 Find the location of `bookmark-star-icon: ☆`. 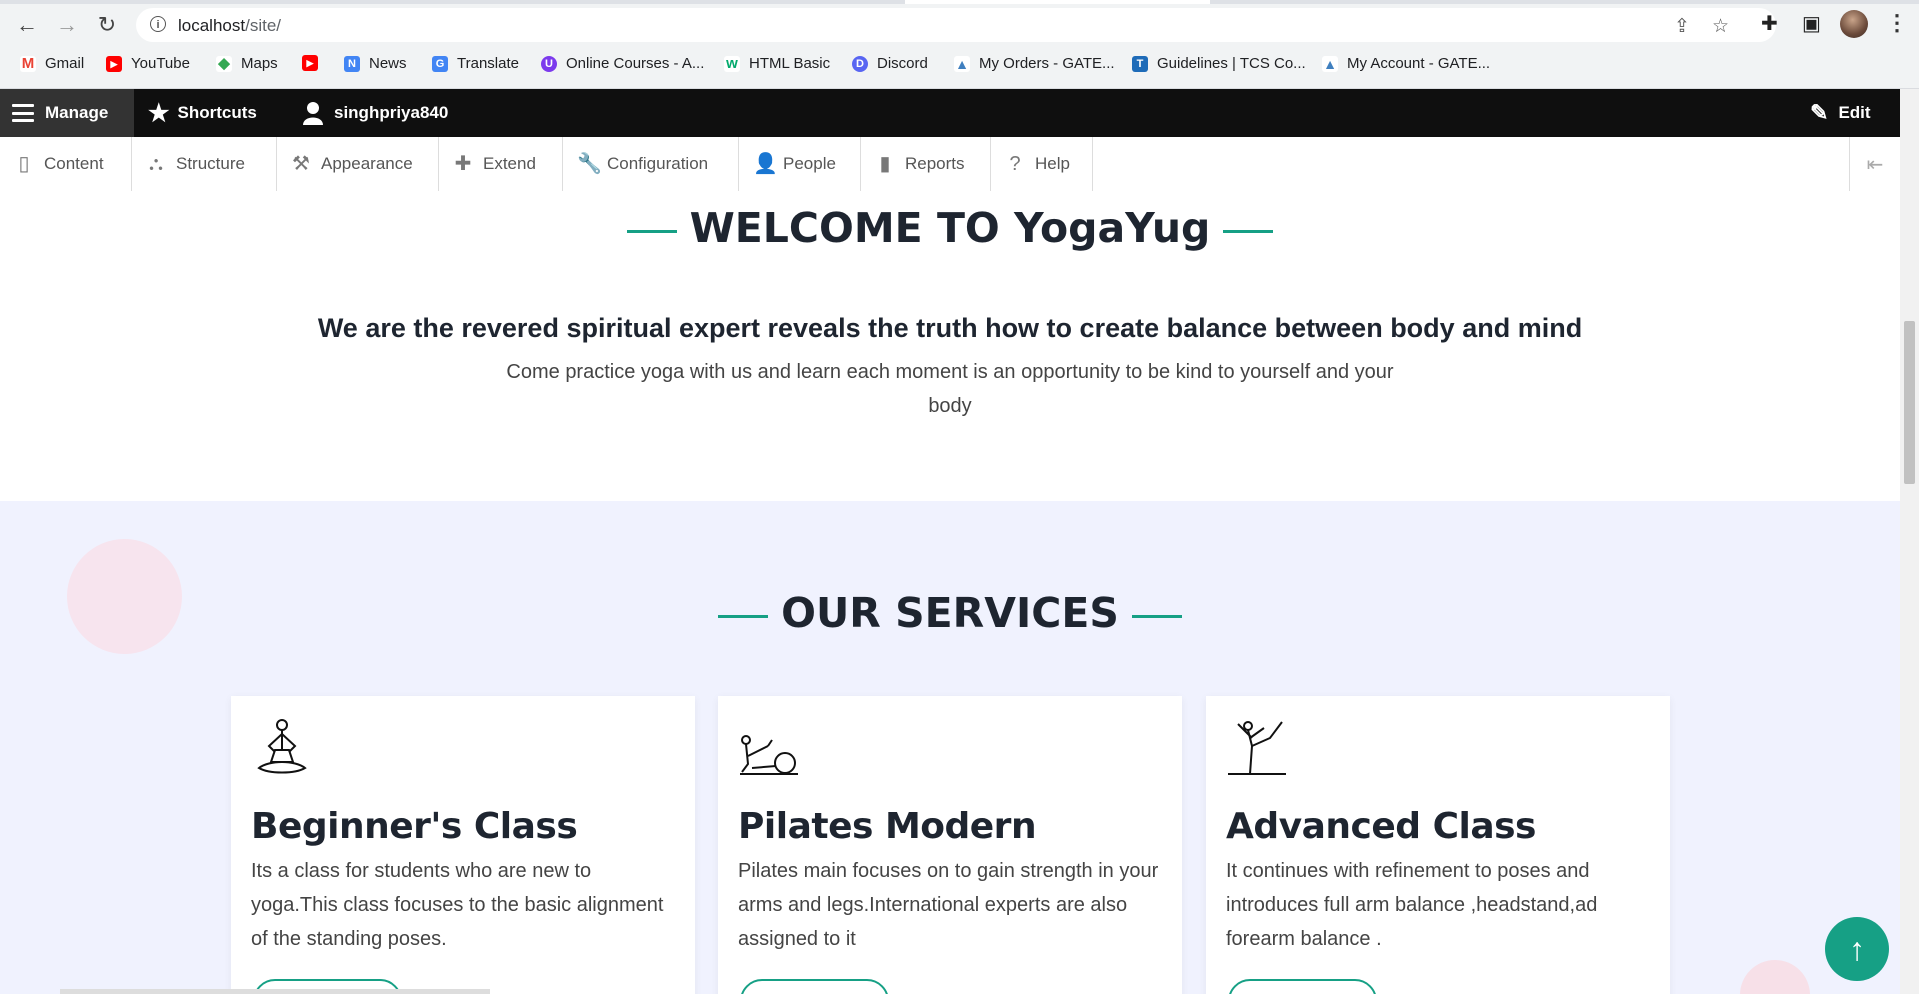

bookmark-star-icon: ☆ is located at coordinates (1720, 26).